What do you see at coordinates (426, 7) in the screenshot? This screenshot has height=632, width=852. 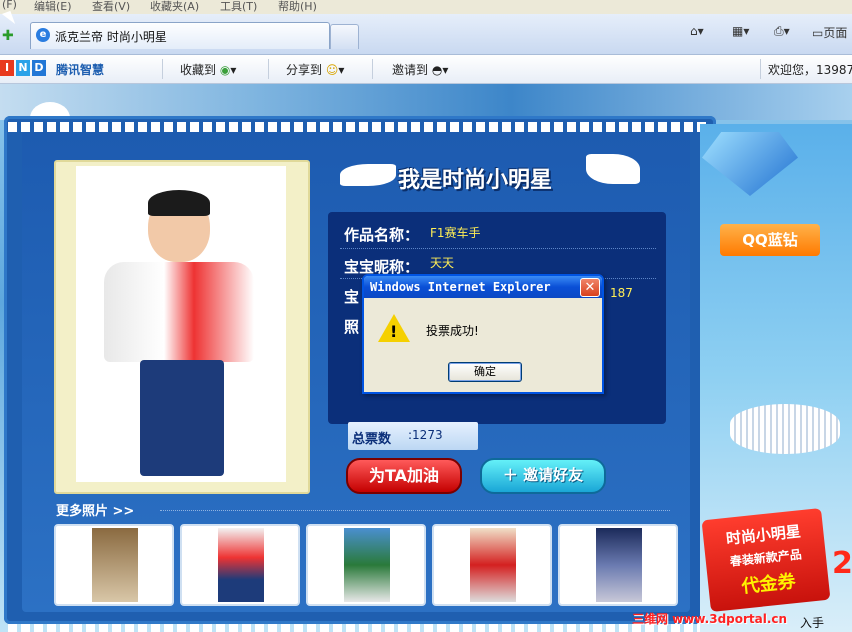 I see `menu-bar: (F) 编辑(E) 查看(V) 收藏夹(A) 工具(T) 帮助(H)` at bounding box center [426, 7].